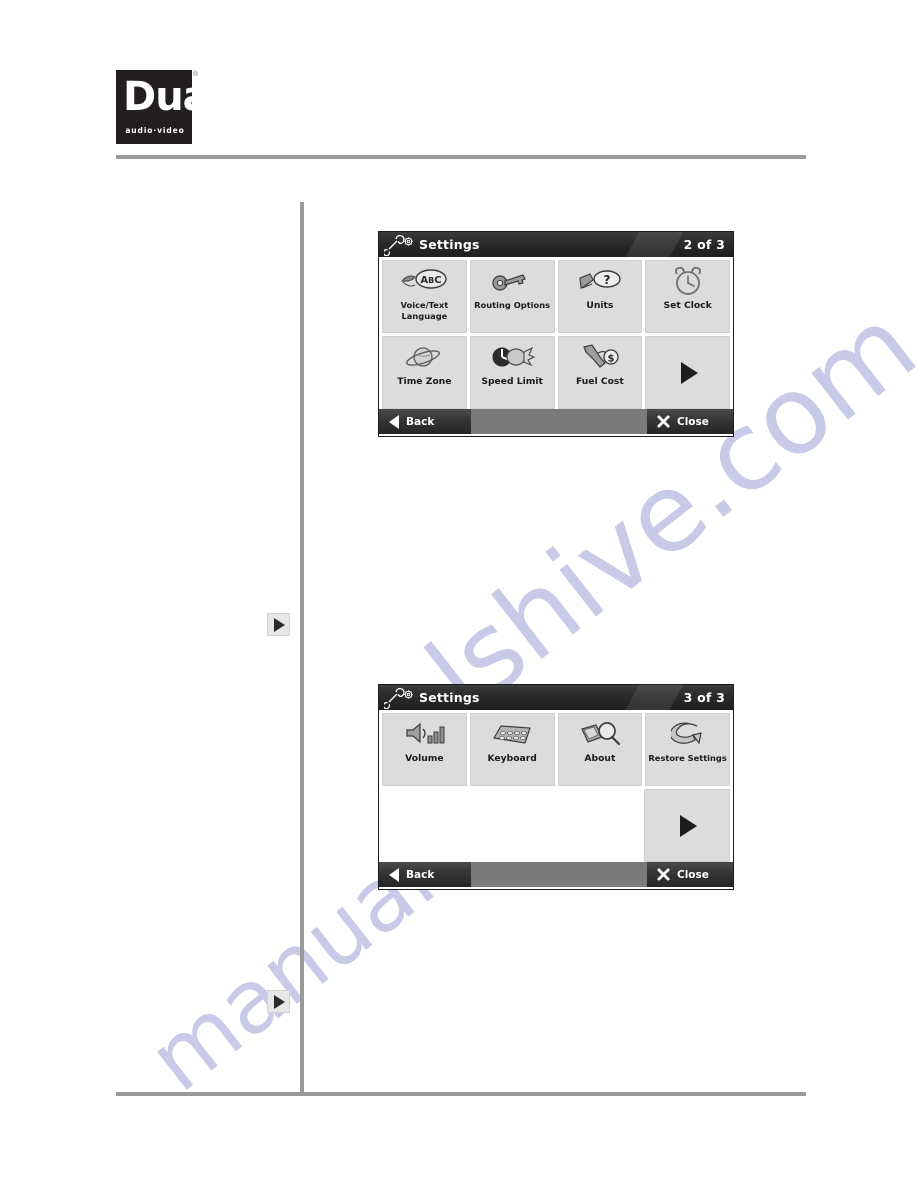 The image size is (918, 1188). Describe the element at coordinates (600, 282) in the screenshot. I see `ruler-question-icon: ?` at that location.